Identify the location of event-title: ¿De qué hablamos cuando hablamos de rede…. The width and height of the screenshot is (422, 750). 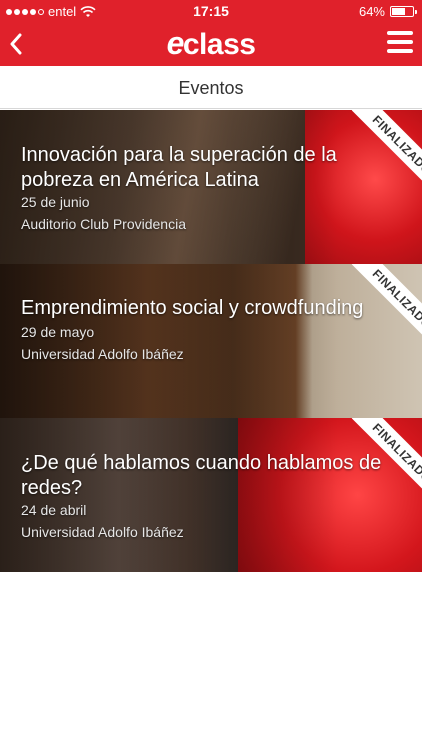
(201, 475).